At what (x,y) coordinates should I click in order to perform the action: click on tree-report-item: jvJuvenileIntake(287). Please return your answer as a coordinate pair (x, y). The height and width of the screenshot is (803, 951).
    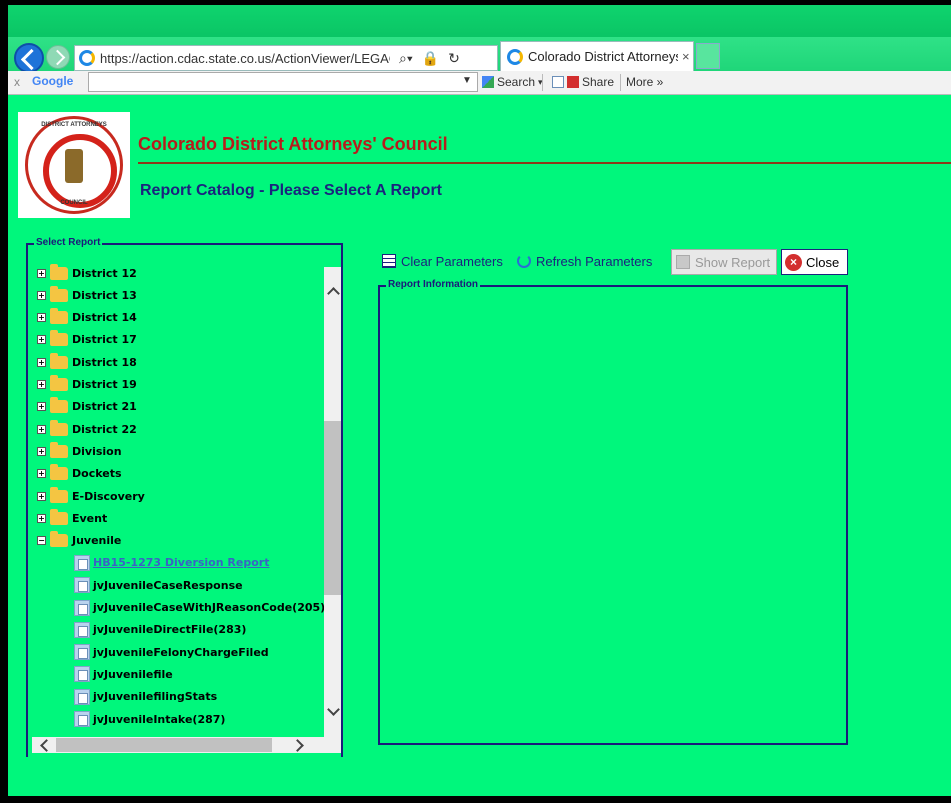
    Looking at the image, I should click on (128, 719).